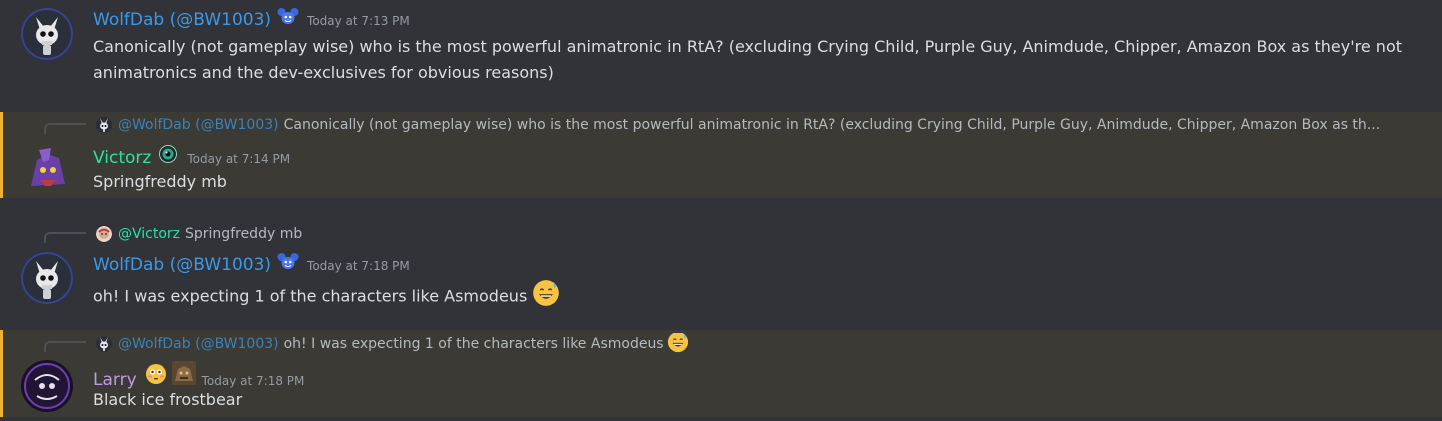 The image size is (1442, 421). What do you see at coordinates (766, 234) in the screenshot?
I see `reply-preview: @Victorz Springfreddy mb` at bounding box center [766, 234].